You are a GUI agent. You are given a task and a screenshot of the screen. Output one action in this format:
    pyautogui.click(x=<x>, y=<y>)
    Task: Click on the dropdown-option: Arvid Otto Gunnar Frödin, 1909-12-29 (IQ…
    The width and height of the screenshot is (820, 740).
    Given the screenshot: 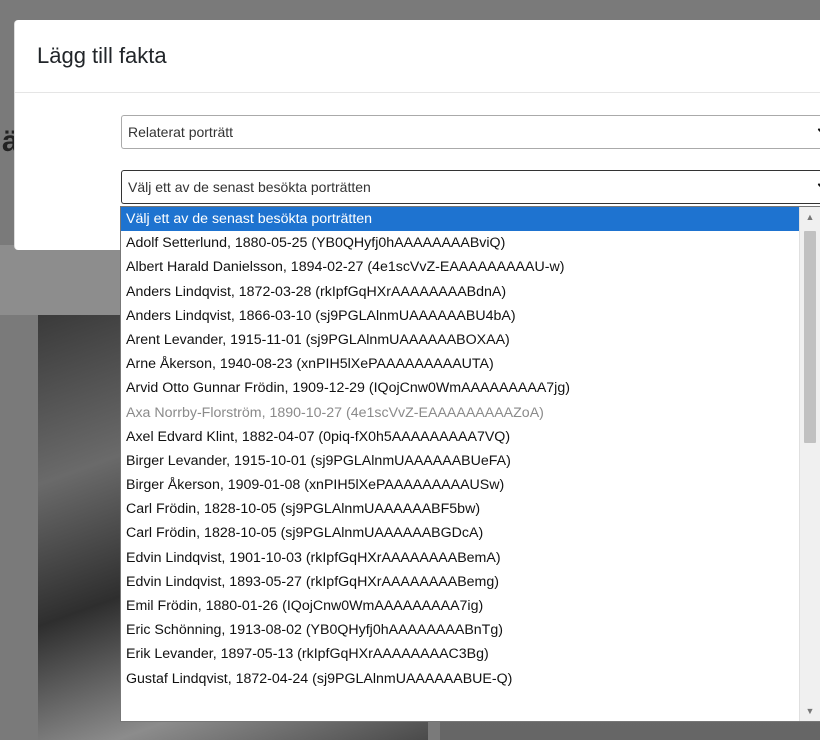 What is the action you would take?
    pyautogui.click(x=470, y=388)
    